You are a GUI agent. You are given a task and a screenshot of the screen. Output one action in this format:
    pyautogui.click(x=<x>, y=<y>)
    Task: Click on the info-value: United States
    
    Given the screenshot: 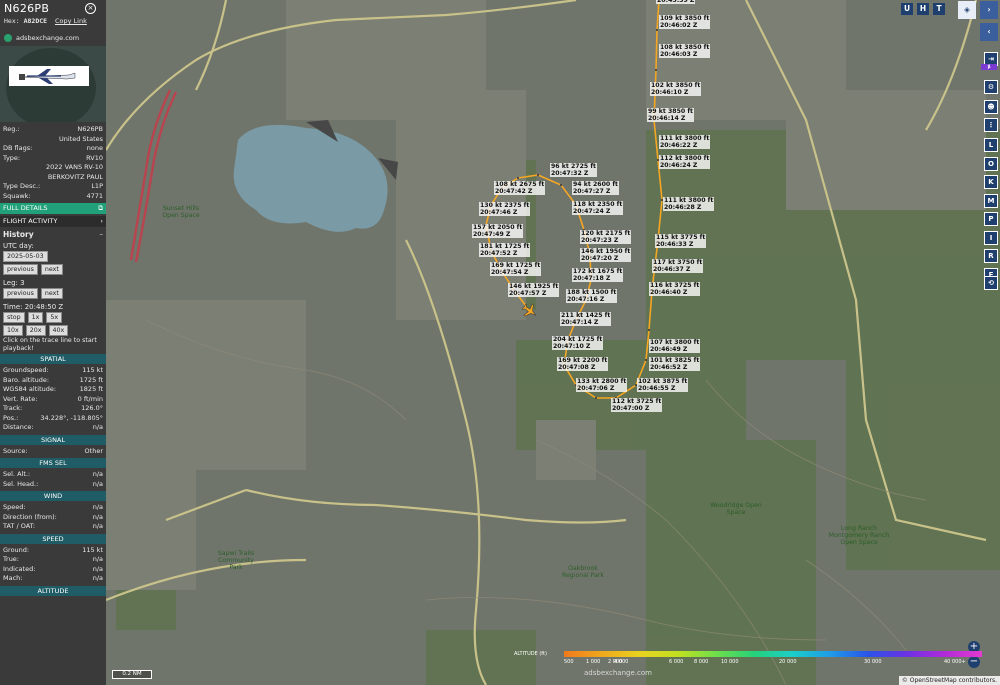 What is the action you would take?
    pyautogui.click(x=80, y=138)
    